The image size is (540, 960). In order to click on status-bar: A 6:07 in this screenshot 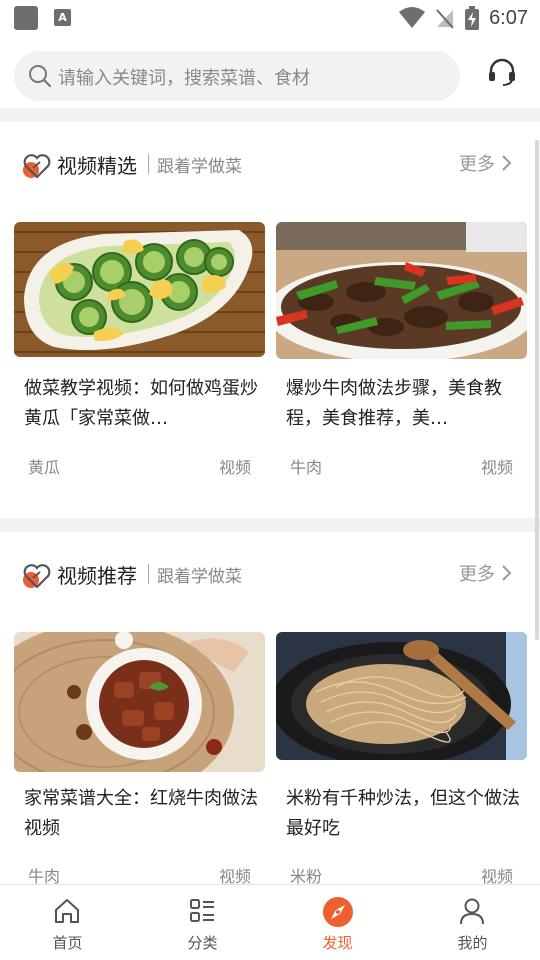, I will do `click(270, 18)`.